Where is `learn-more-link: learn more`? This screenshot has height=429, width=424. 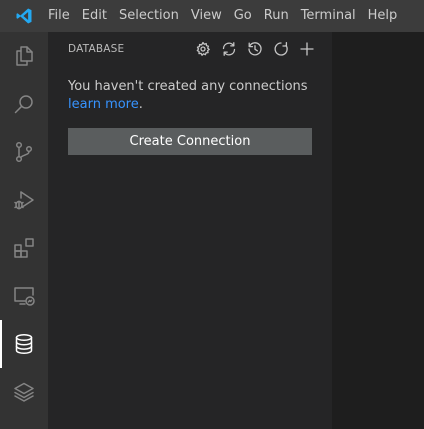 learn-more-link: learn more is located at coordinates (103, 104).